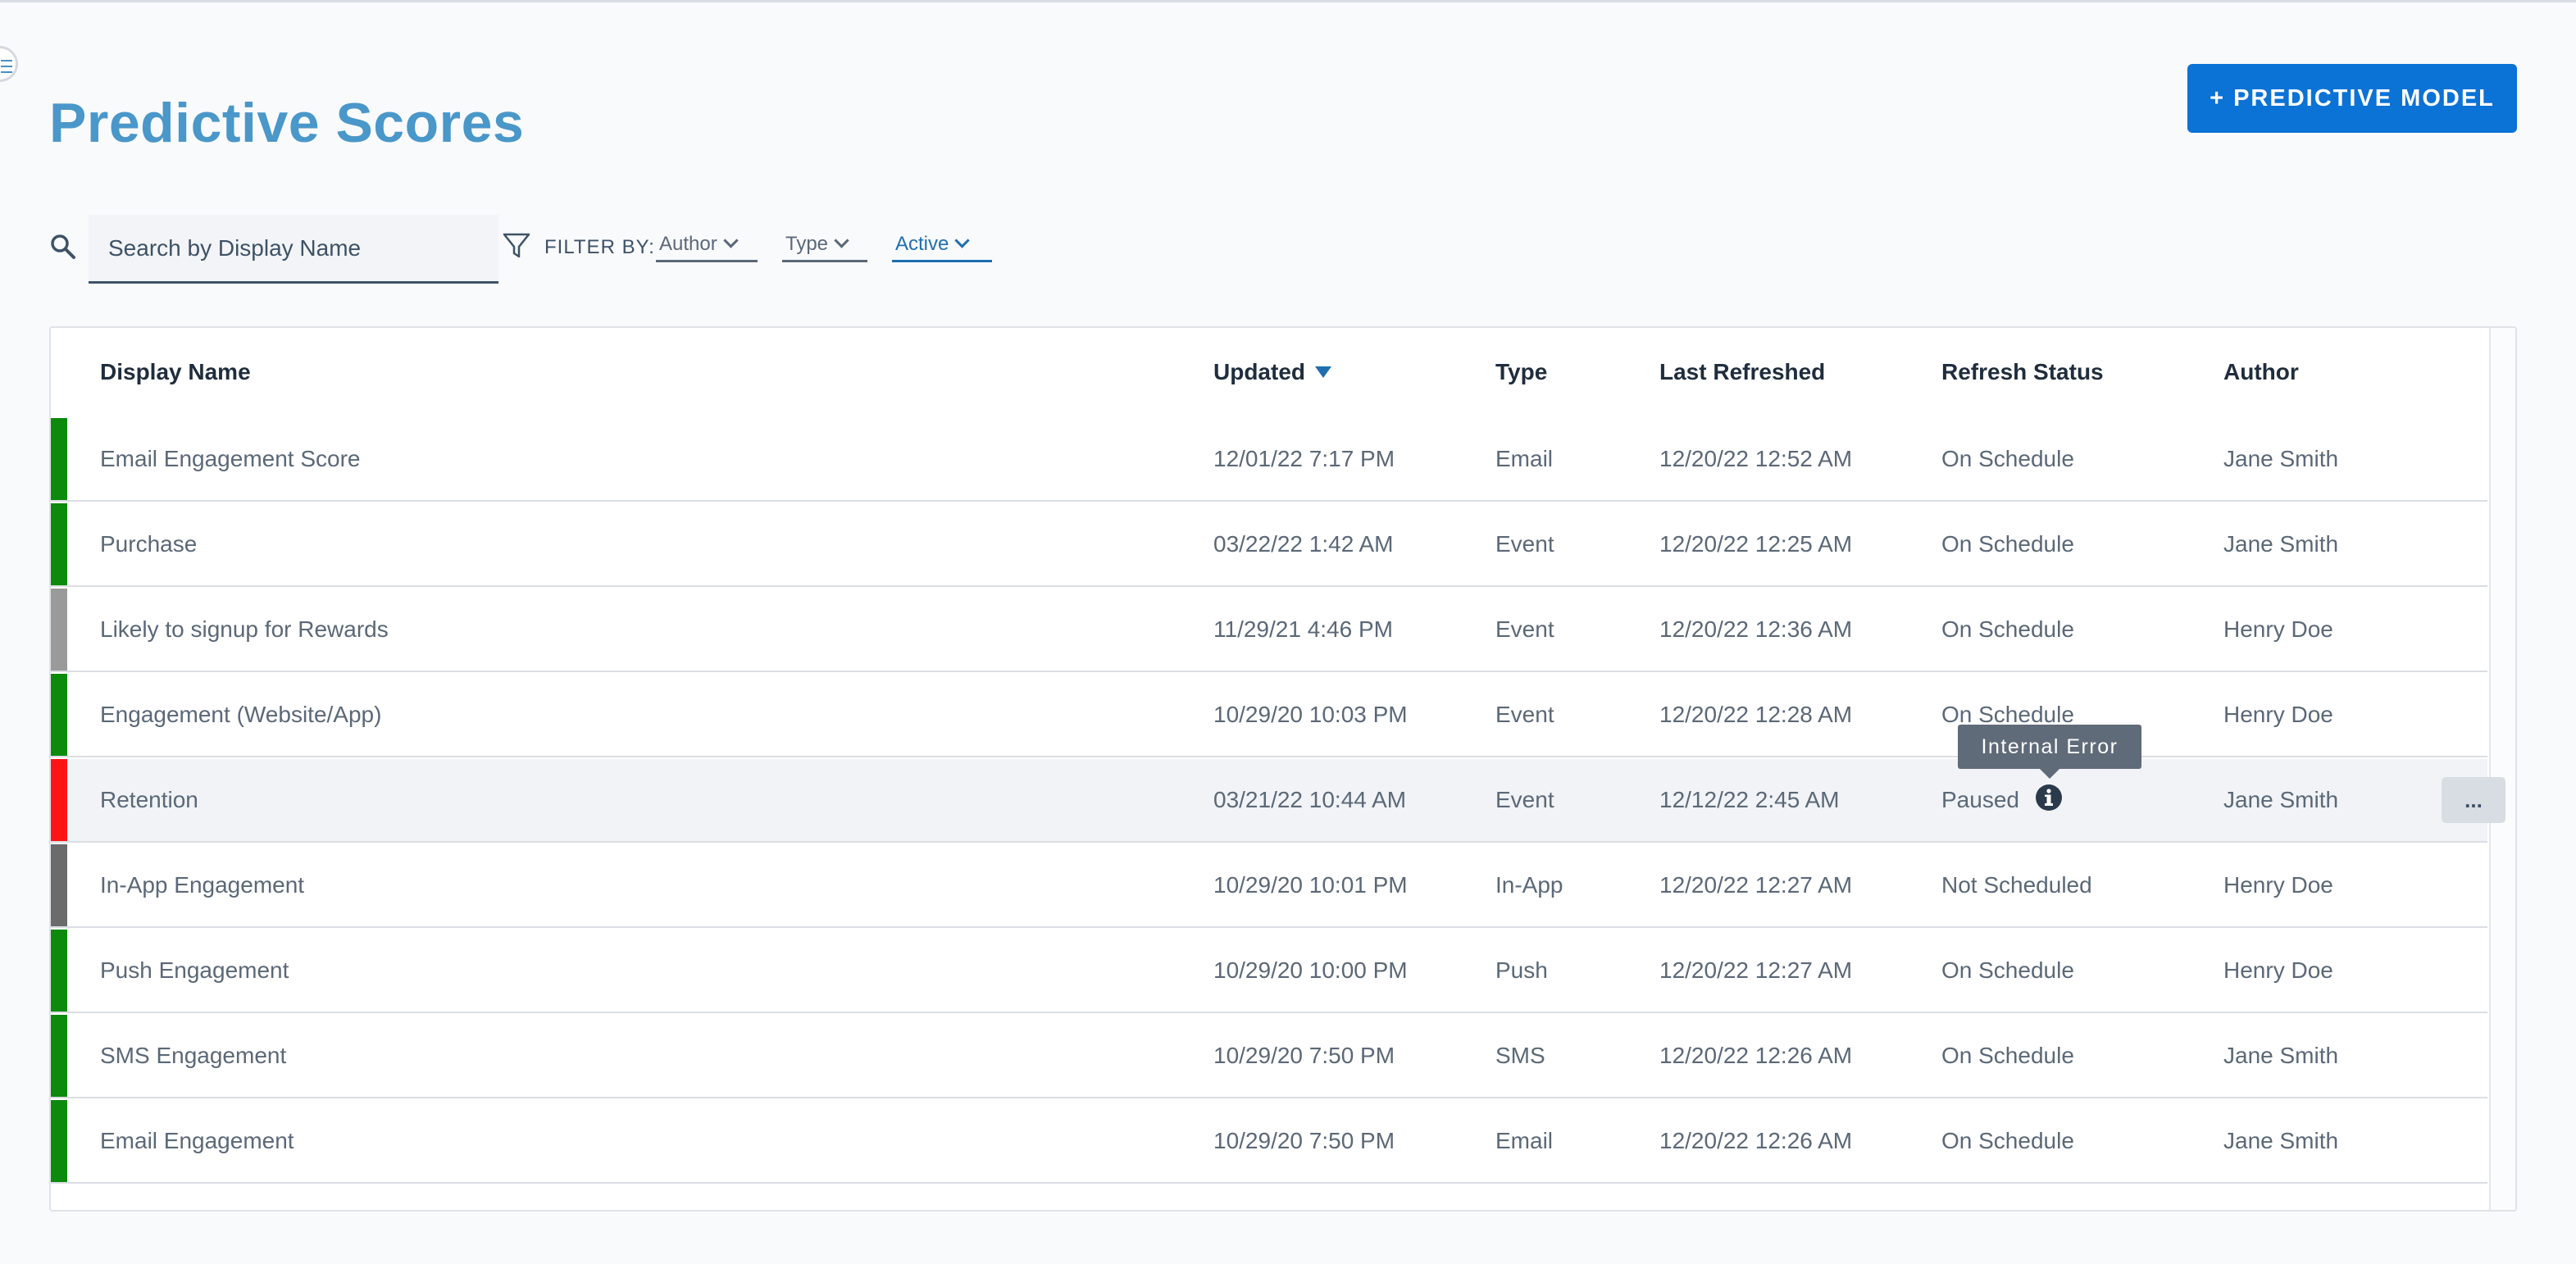  What do you see at coordinates (1756, 544) in the screenshot?
I see `cell-last-refreshed: 12/20/22 12:25 AM` at bounding box center [1756, 544].